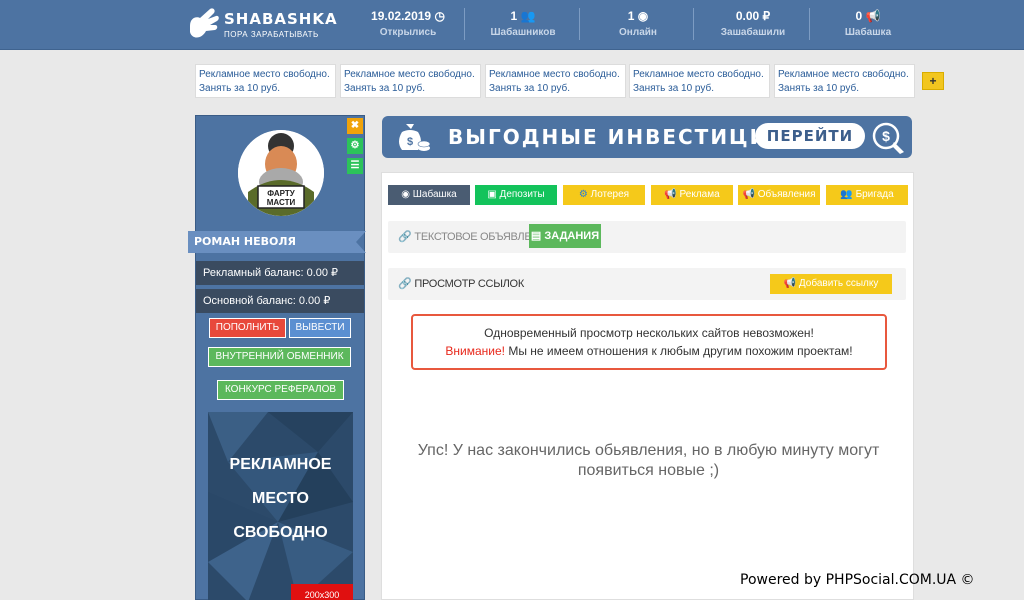 The image size is (1024, 600). I want to click on tab-label: Реклама, so click(699, 194).